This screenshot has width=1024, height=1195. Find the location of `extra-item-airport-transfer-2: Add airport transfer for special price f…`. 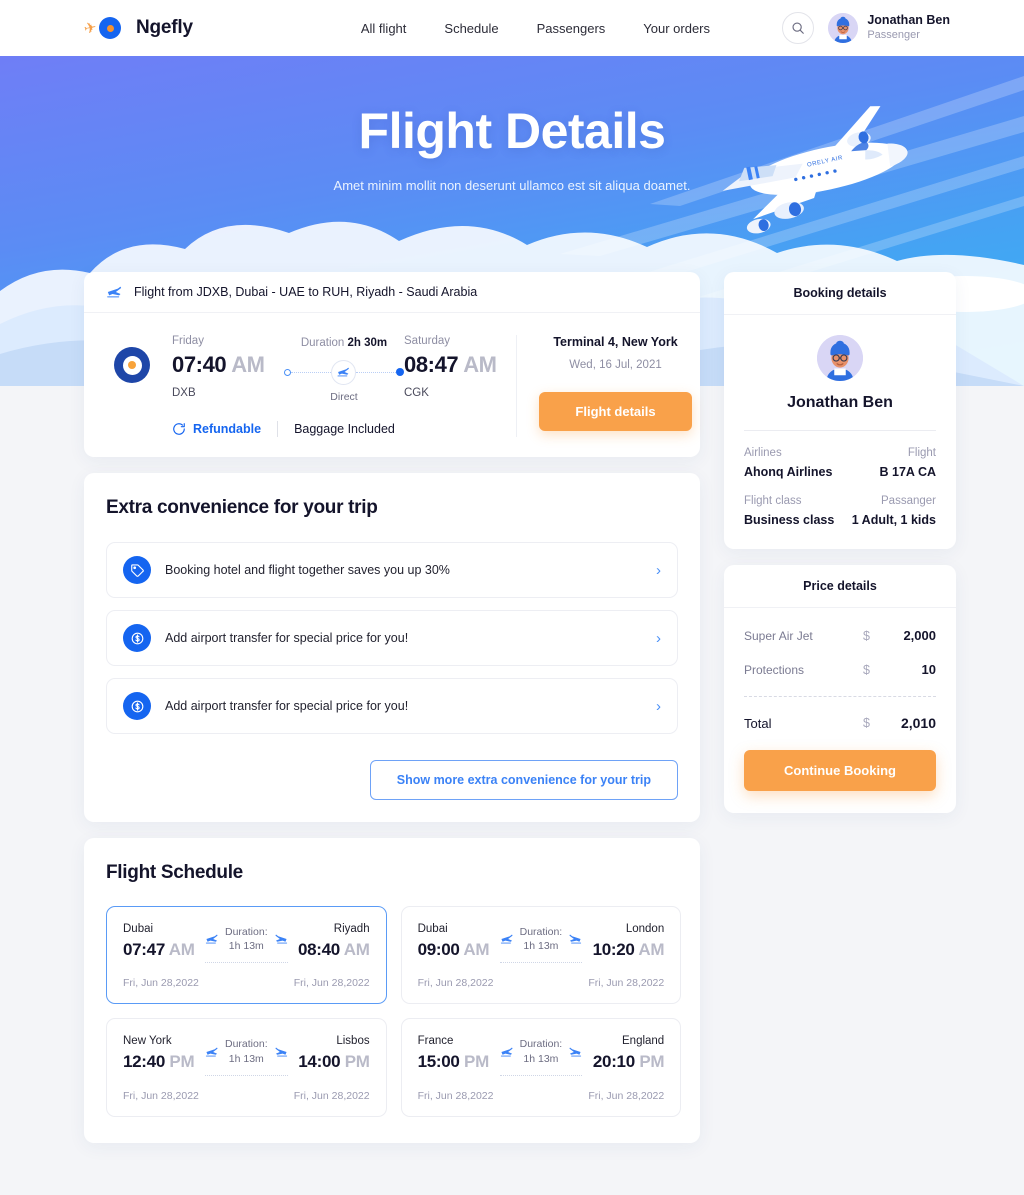

extra-item-airport-transfer-2: Add airport transfer for special price f… is located at coordinates (392, 706).